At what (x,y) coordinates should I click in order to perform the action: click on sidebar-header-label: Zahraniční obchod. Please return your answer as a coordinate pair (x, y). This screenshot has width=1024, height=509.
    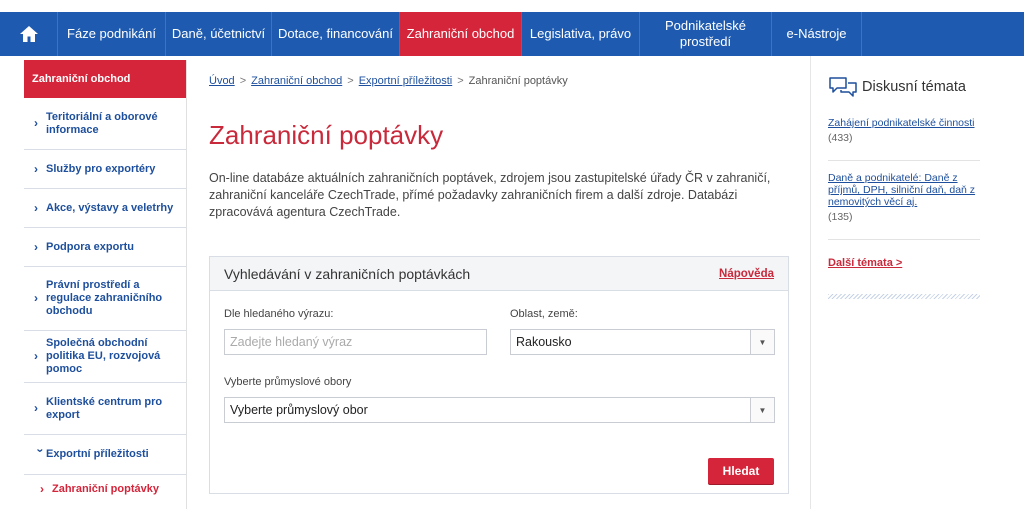
    Looking at the image, I should click on (81, 79).